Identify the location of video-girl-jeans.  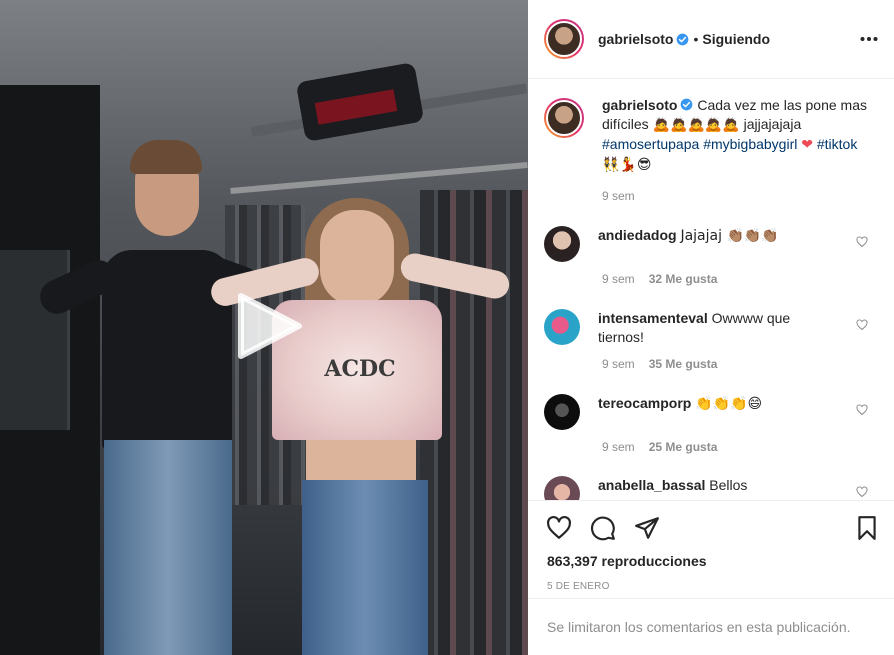
(365, 567).